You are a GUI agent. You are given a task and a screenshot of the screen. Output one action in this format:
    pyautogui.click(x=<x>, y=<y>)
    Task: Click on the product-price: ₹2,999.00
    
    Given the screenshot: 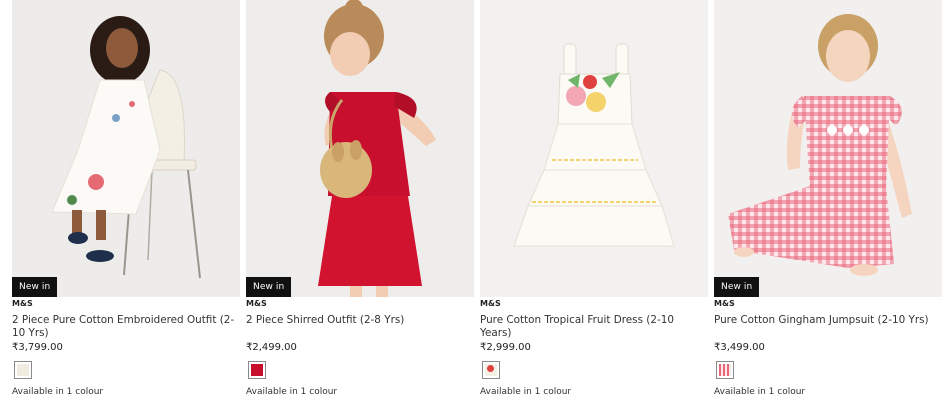 What is the action you would take?
    pyautogui.click(x=505, y=347)
    